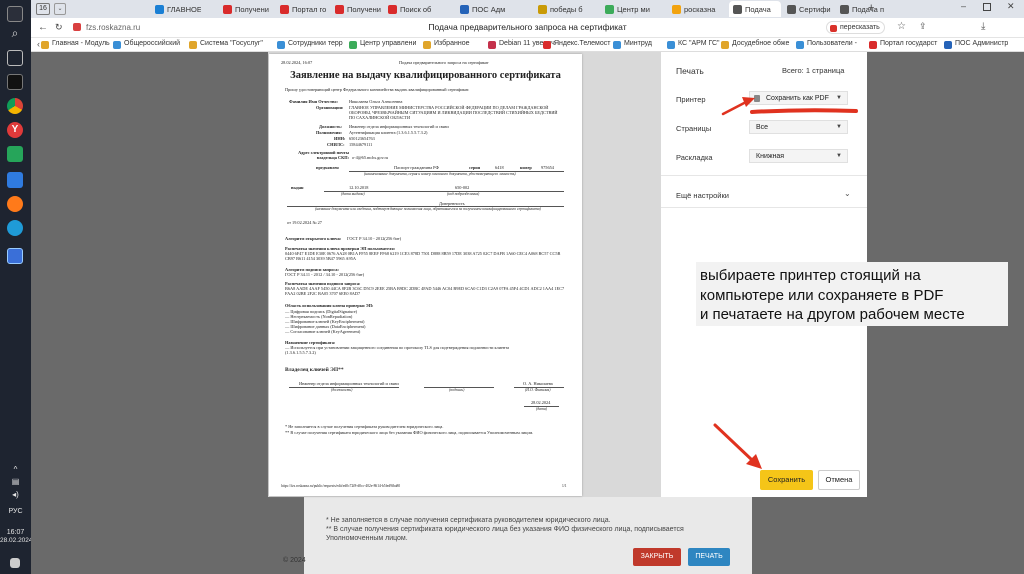 This screenshot has width=1024, height=574. What do you see at coordinates (15, 228) in the screenshot?
I see `edge-icon` at bounding box center [15, 228].